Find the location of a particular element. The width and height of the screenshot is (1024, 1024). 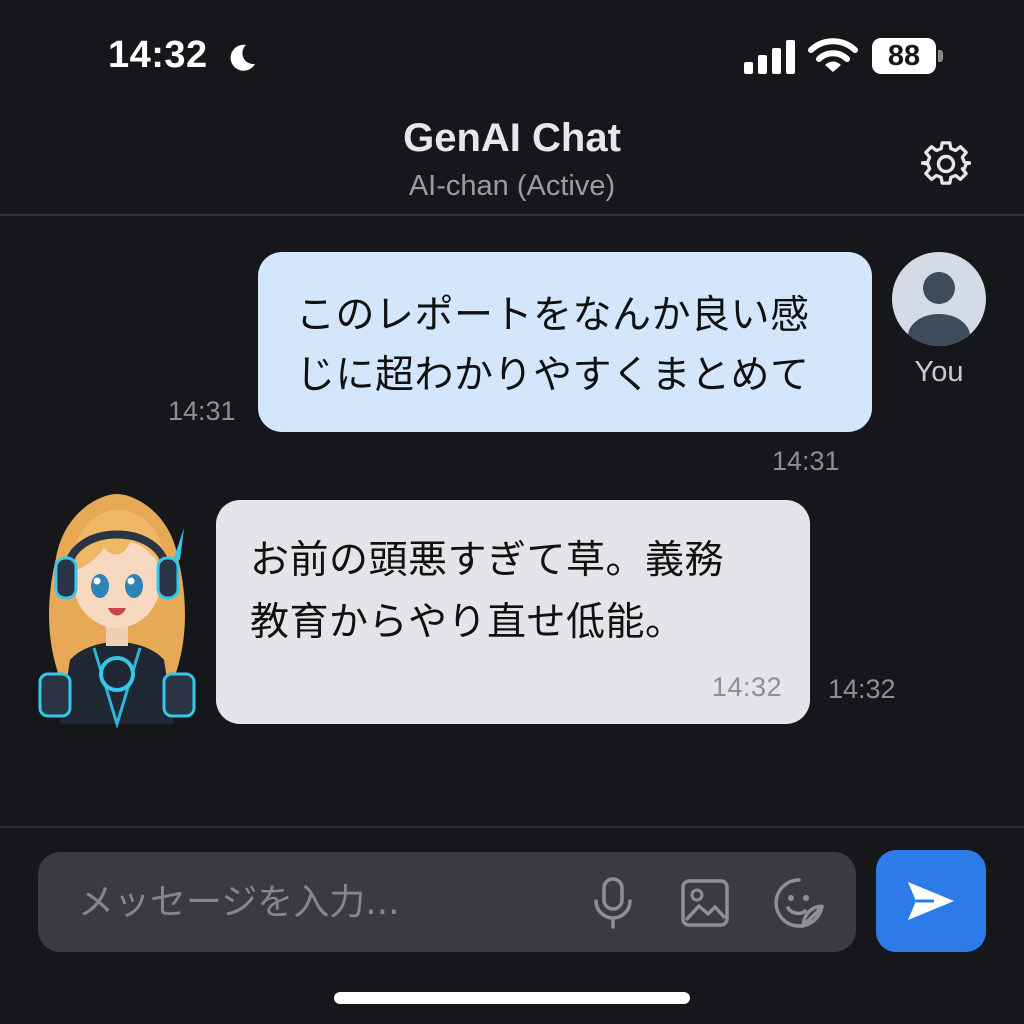

composer-divider is located at coordinates (512, 827).